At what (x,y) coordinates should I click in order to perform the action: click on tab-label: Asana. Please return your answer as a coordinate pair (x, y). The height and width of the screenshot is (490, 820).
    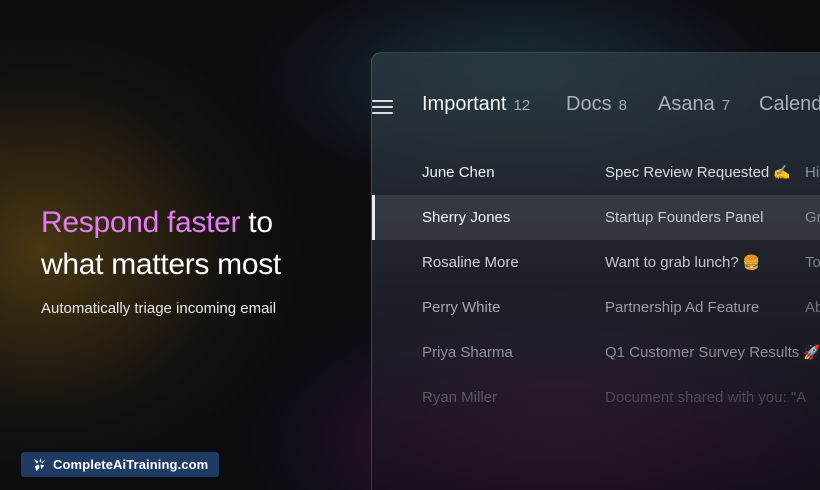
    Looking at the image, I should click on (686, 104).